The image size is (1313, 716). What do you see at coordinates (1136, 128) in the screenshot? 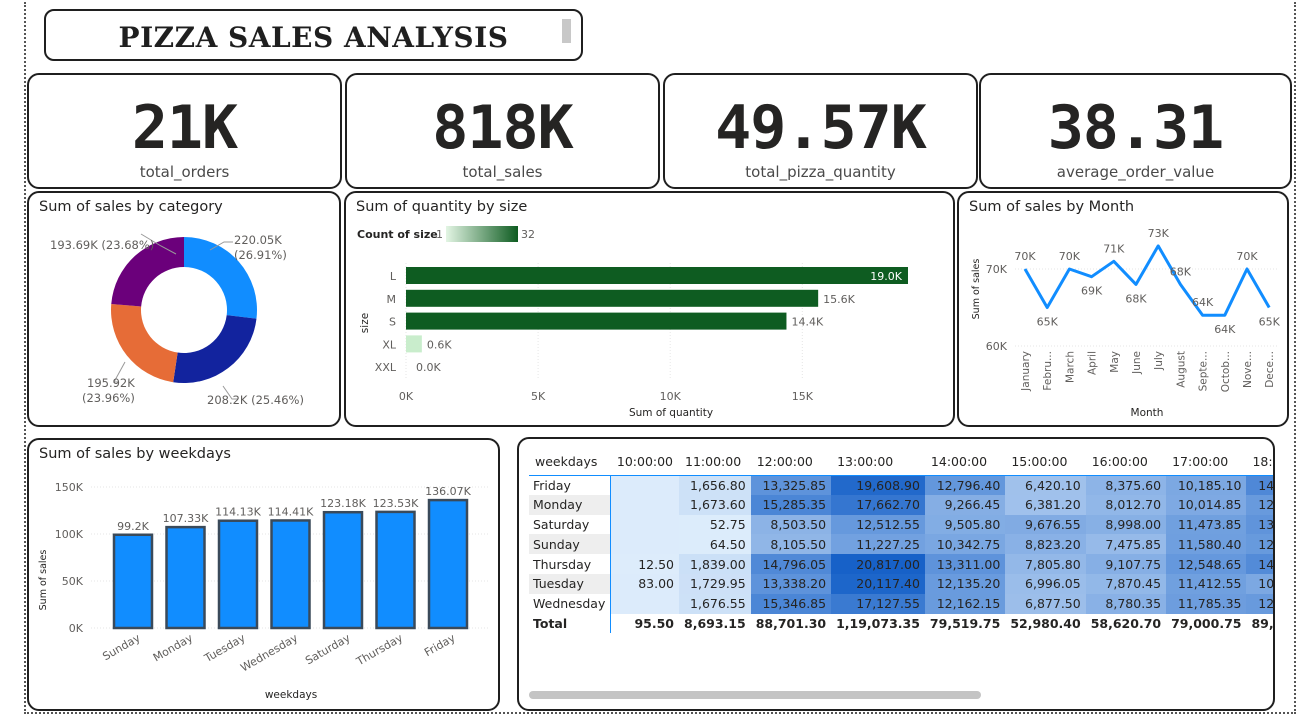
I see `kpi-value: 38.31` at bounding box center [1136, 128].